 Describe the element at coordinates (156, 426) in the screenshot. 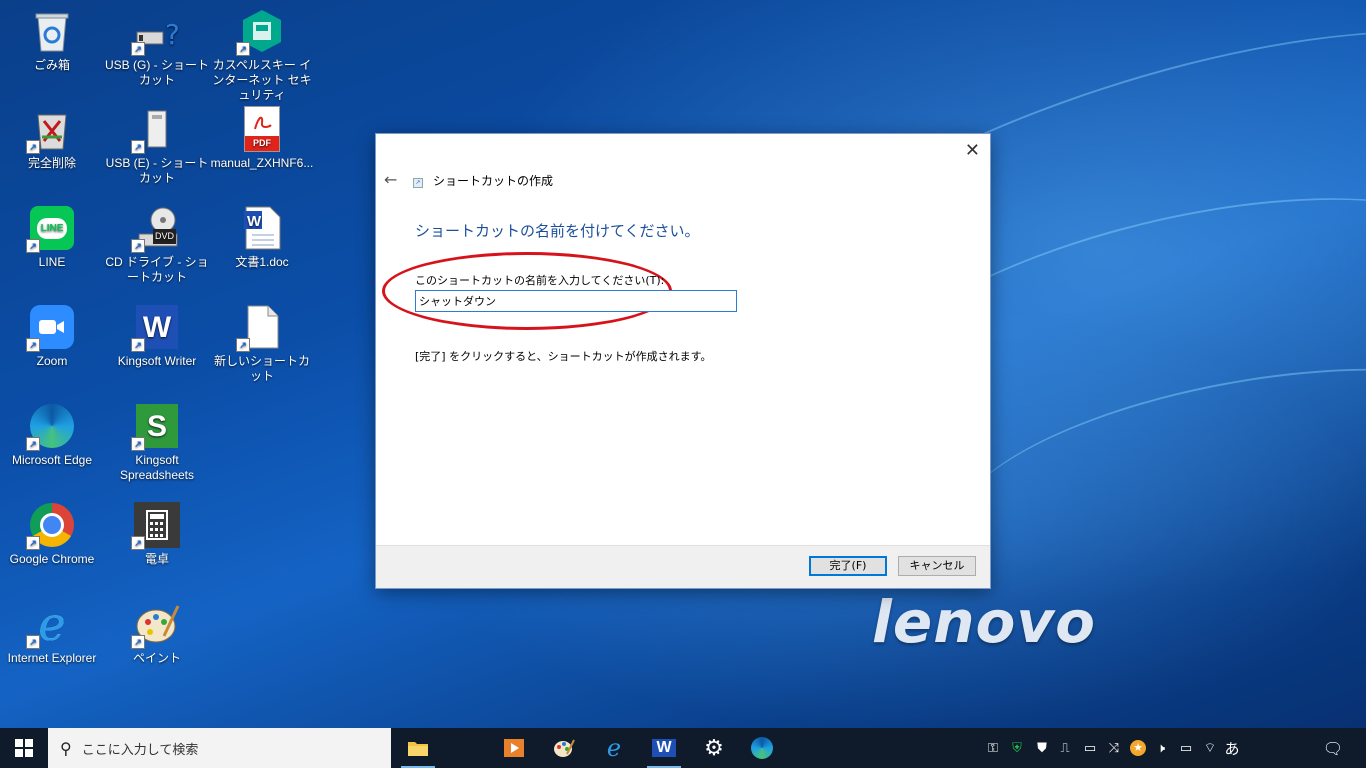

I see `sheets-logo-text: S` at that location.